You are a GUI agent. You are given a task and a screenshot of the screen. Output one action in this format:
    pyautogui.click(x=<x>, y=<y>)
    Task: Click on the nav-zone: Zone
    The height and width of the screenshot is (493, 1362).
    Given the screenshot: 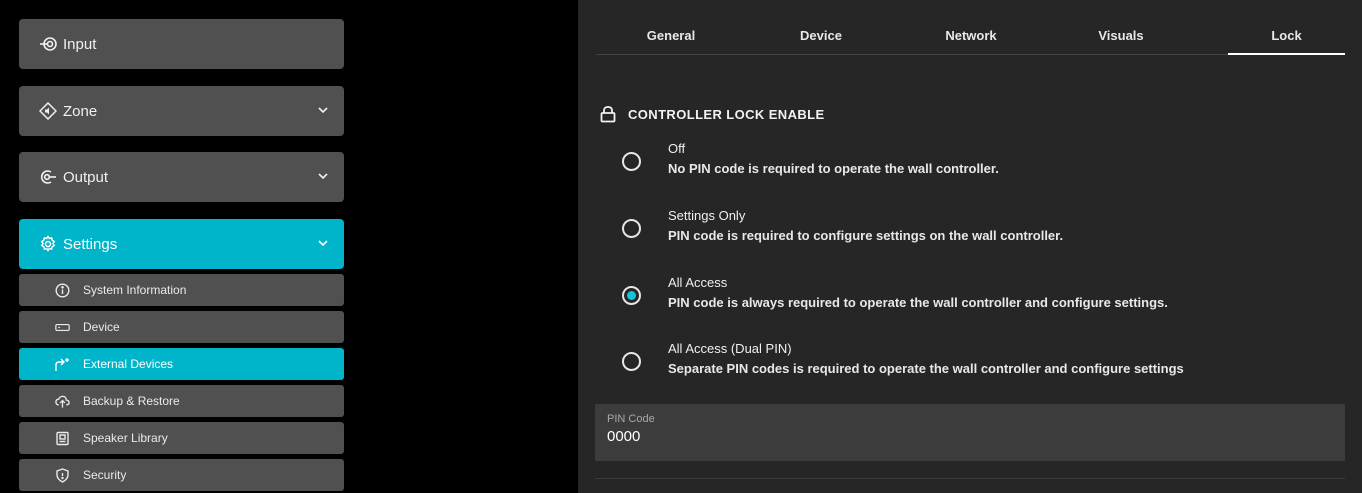 What is the action you would take?
    pyautogui.click(x=181, y=111)
    